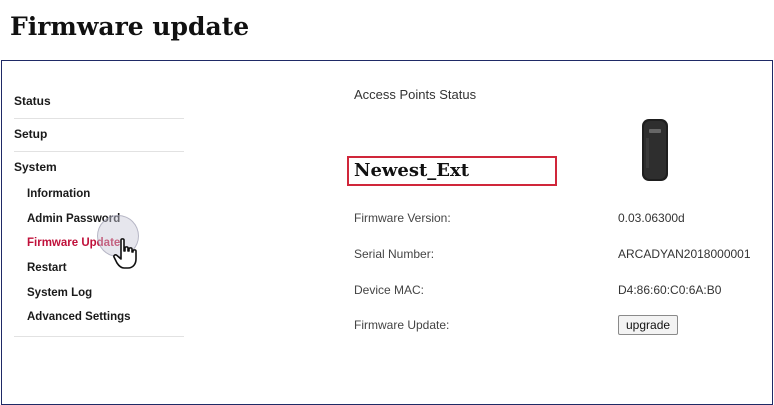 Image resolution: width=774 pixels, height=405 pixels. Describe the element at coordinates (125, 253) in the screenshot. I see `hand-pointer-icon` at that location.